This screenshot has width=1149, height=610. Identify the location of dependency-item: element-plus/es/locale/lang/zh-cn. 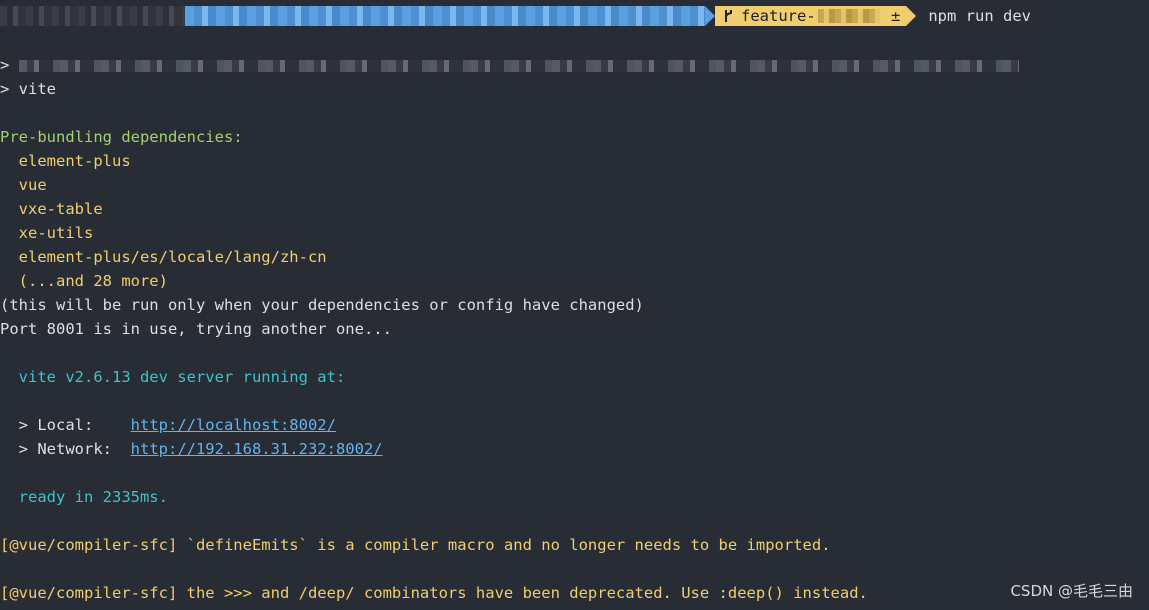
(163, 257).